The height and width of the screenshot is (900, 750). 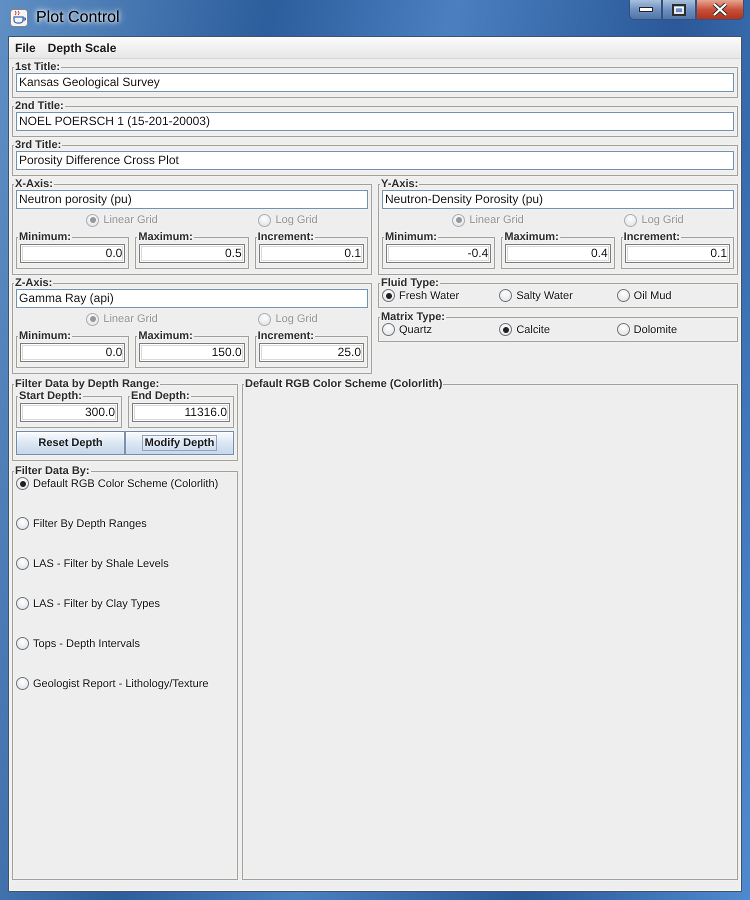 I want to click on group-title: Filter Data by Depth Range:, so click(x=87, y=384).